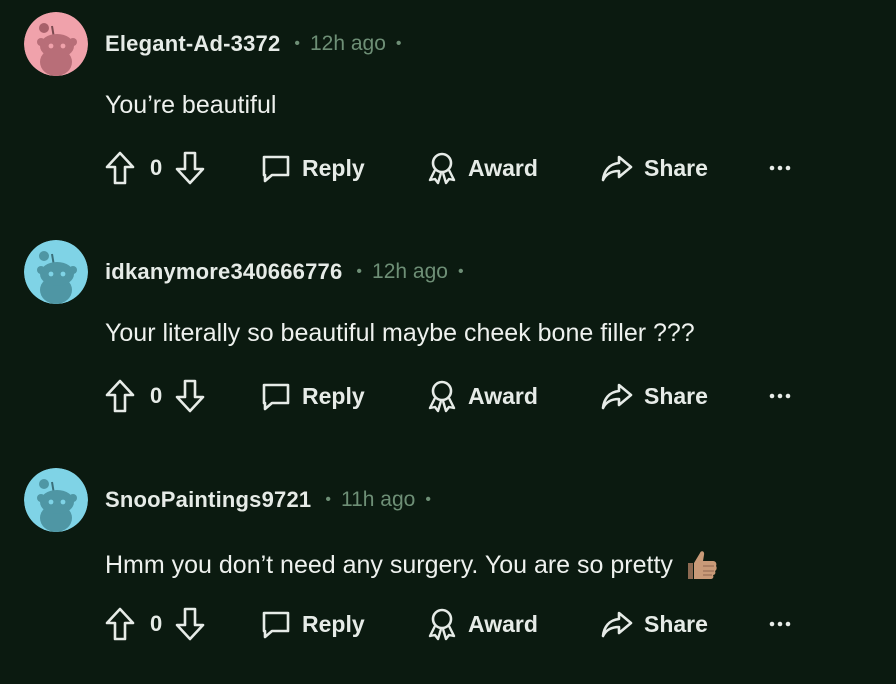 The image size is (896, 684). I want to click on comment-text: You’re beautiful, so click(190, 105).